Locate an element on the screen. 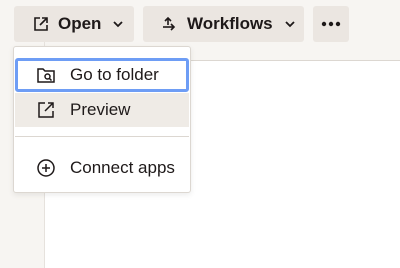 The height and width of the screenshot is (268, 400). menu-item-label: Preview is located at coordinates (100, 109).